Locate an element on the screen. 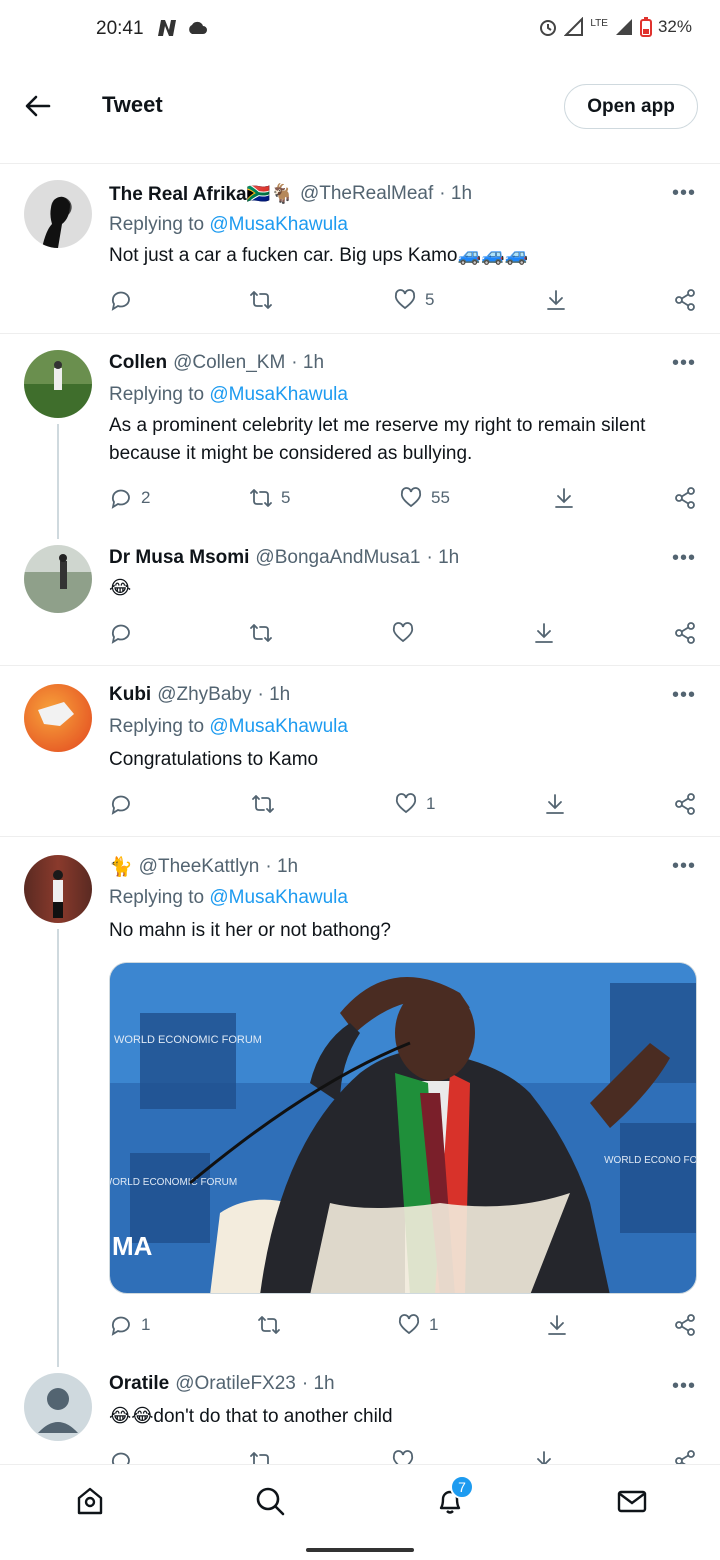 The width and height of the screenshot is (720, 1560). replying-to: Replying to @MusaKhawula is located at coordinates (228, 897).